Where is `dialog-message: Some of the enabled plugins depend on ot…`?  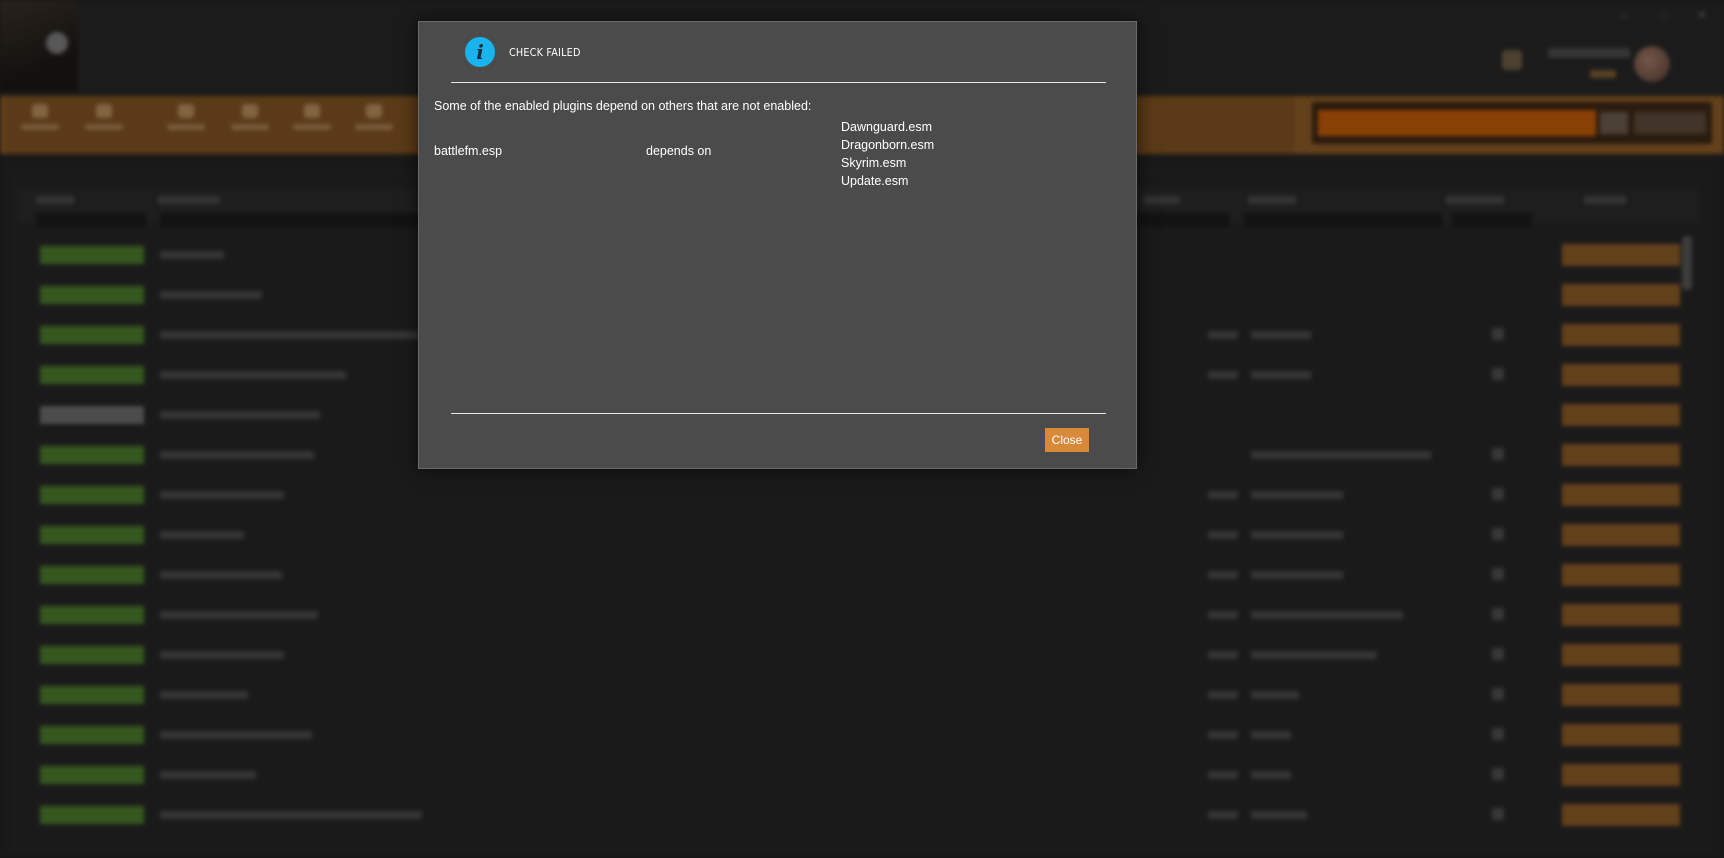 dialog-message: Some of the enabled plugins depend on ot… is located at coordinates (623, 106).